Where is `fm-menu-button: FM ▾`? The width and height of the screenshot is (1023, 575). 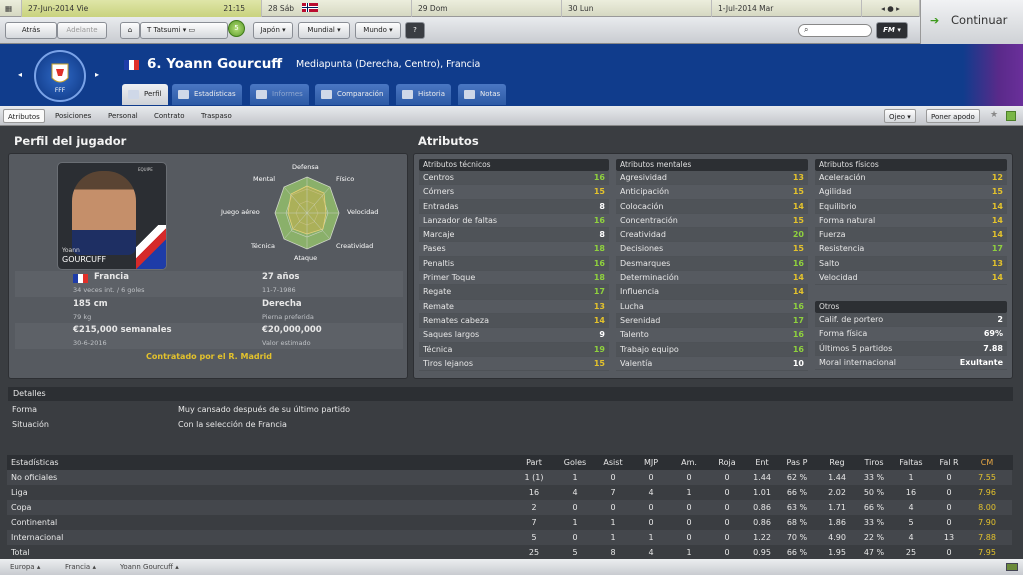 fm-menu-button: FM ▾ is located at coordinates (892, 30).